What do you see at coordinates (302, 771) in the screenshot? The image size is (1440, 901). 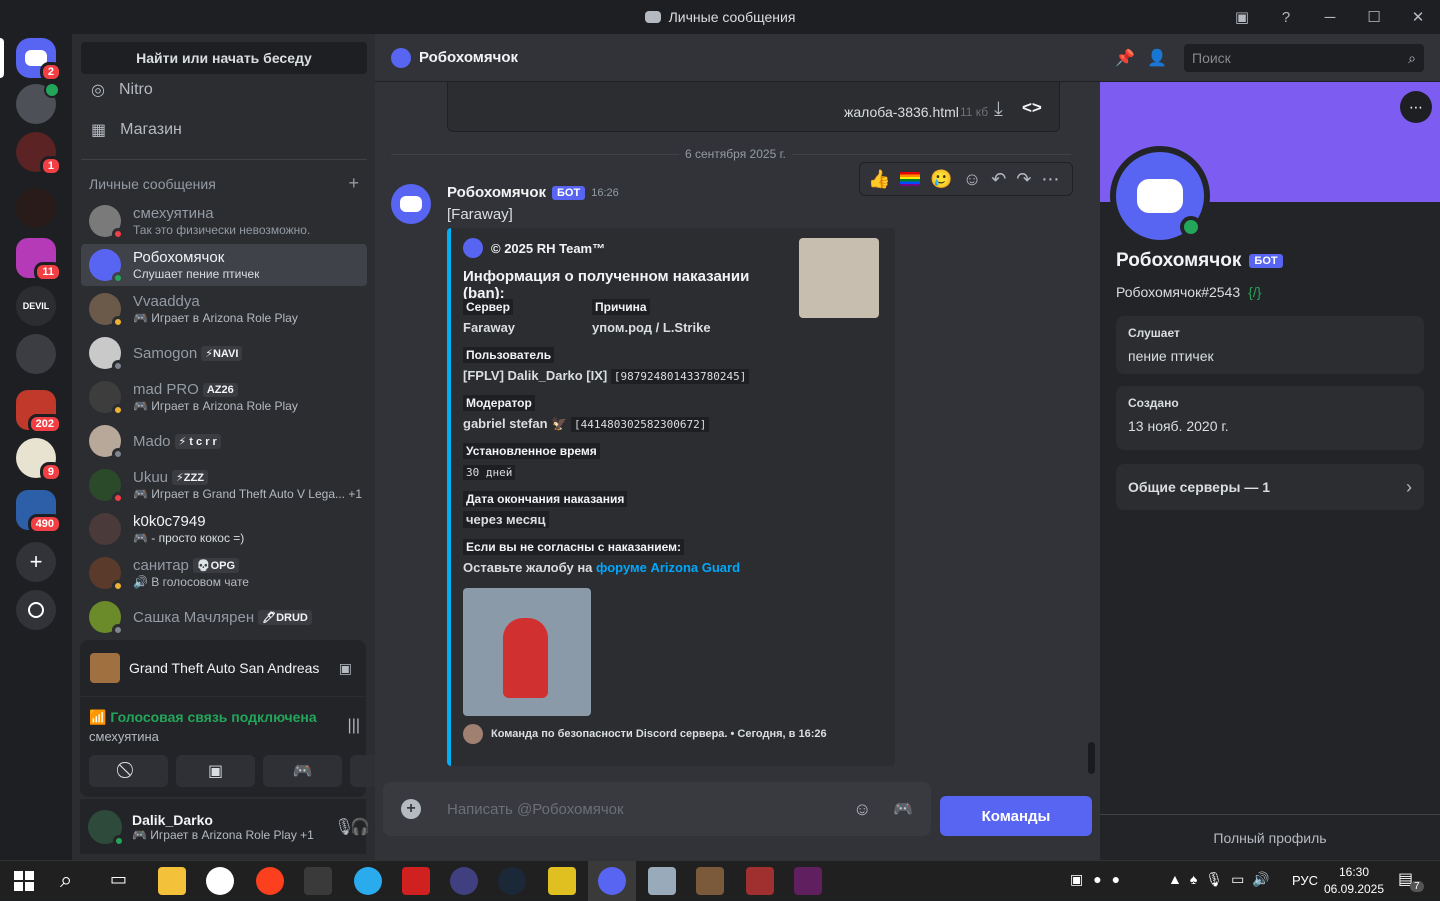 I see `activity-button: 🎮` at bounding box center [302, 771].